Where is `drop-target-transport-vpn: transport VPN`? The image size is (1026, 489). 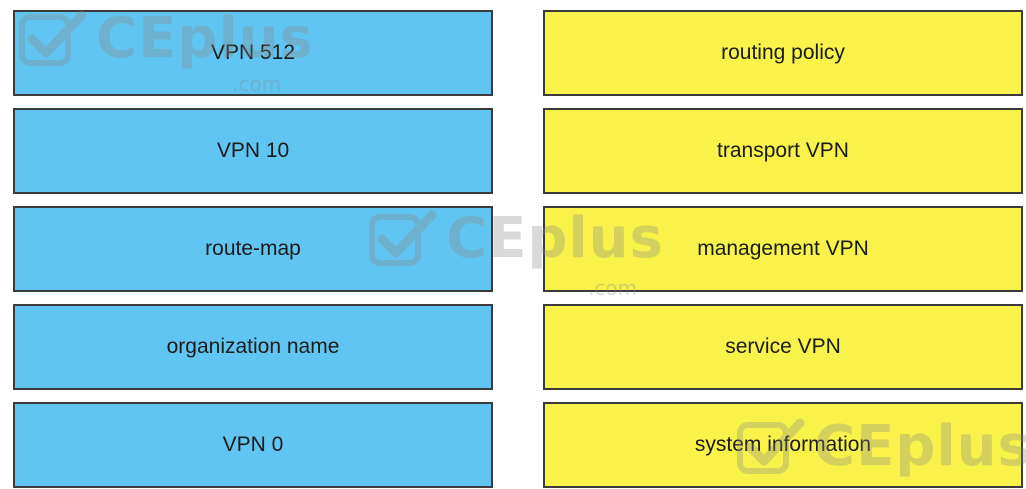
drop-target-transport-vpn: transport VPN is located at coordinates (783, 151).